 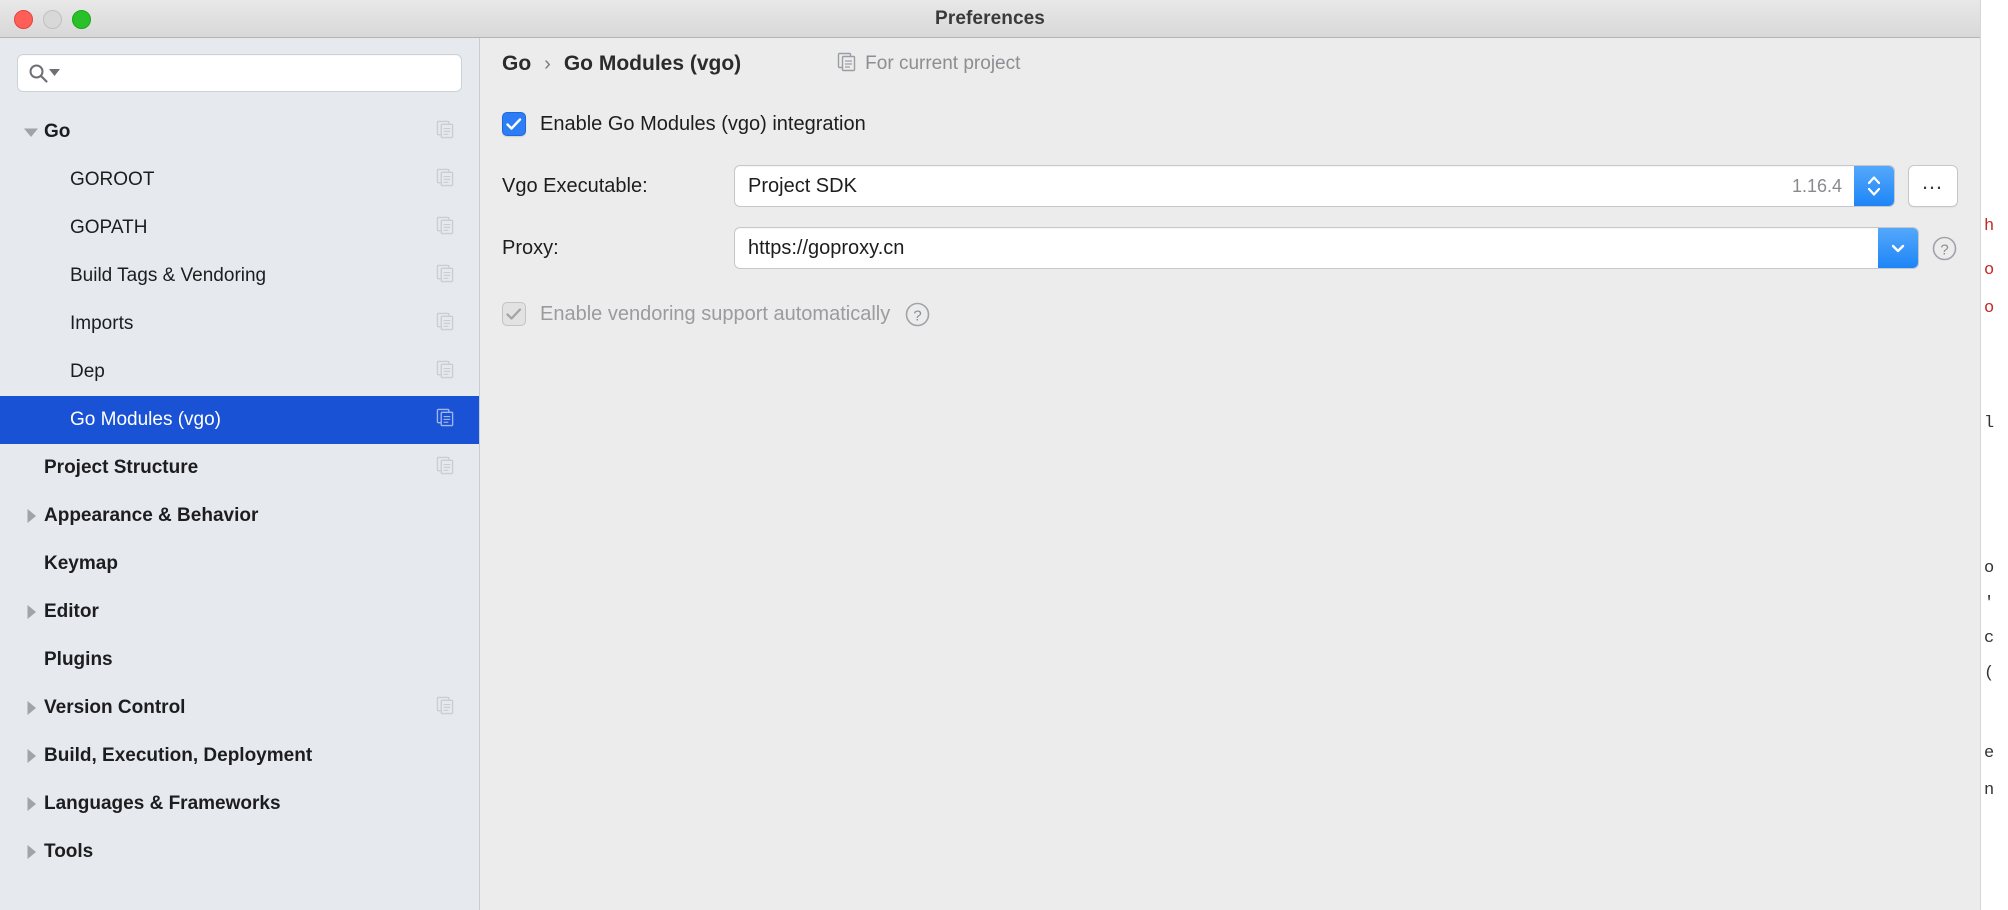 I want to click on editor-code-fragment: n, so click(x=1989, y=790).